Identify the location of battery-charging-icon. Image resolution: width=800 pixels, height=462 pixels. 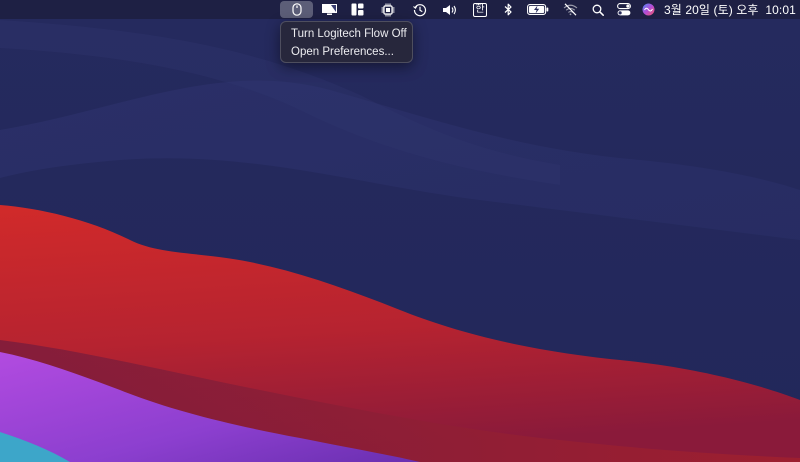
(538, 9).